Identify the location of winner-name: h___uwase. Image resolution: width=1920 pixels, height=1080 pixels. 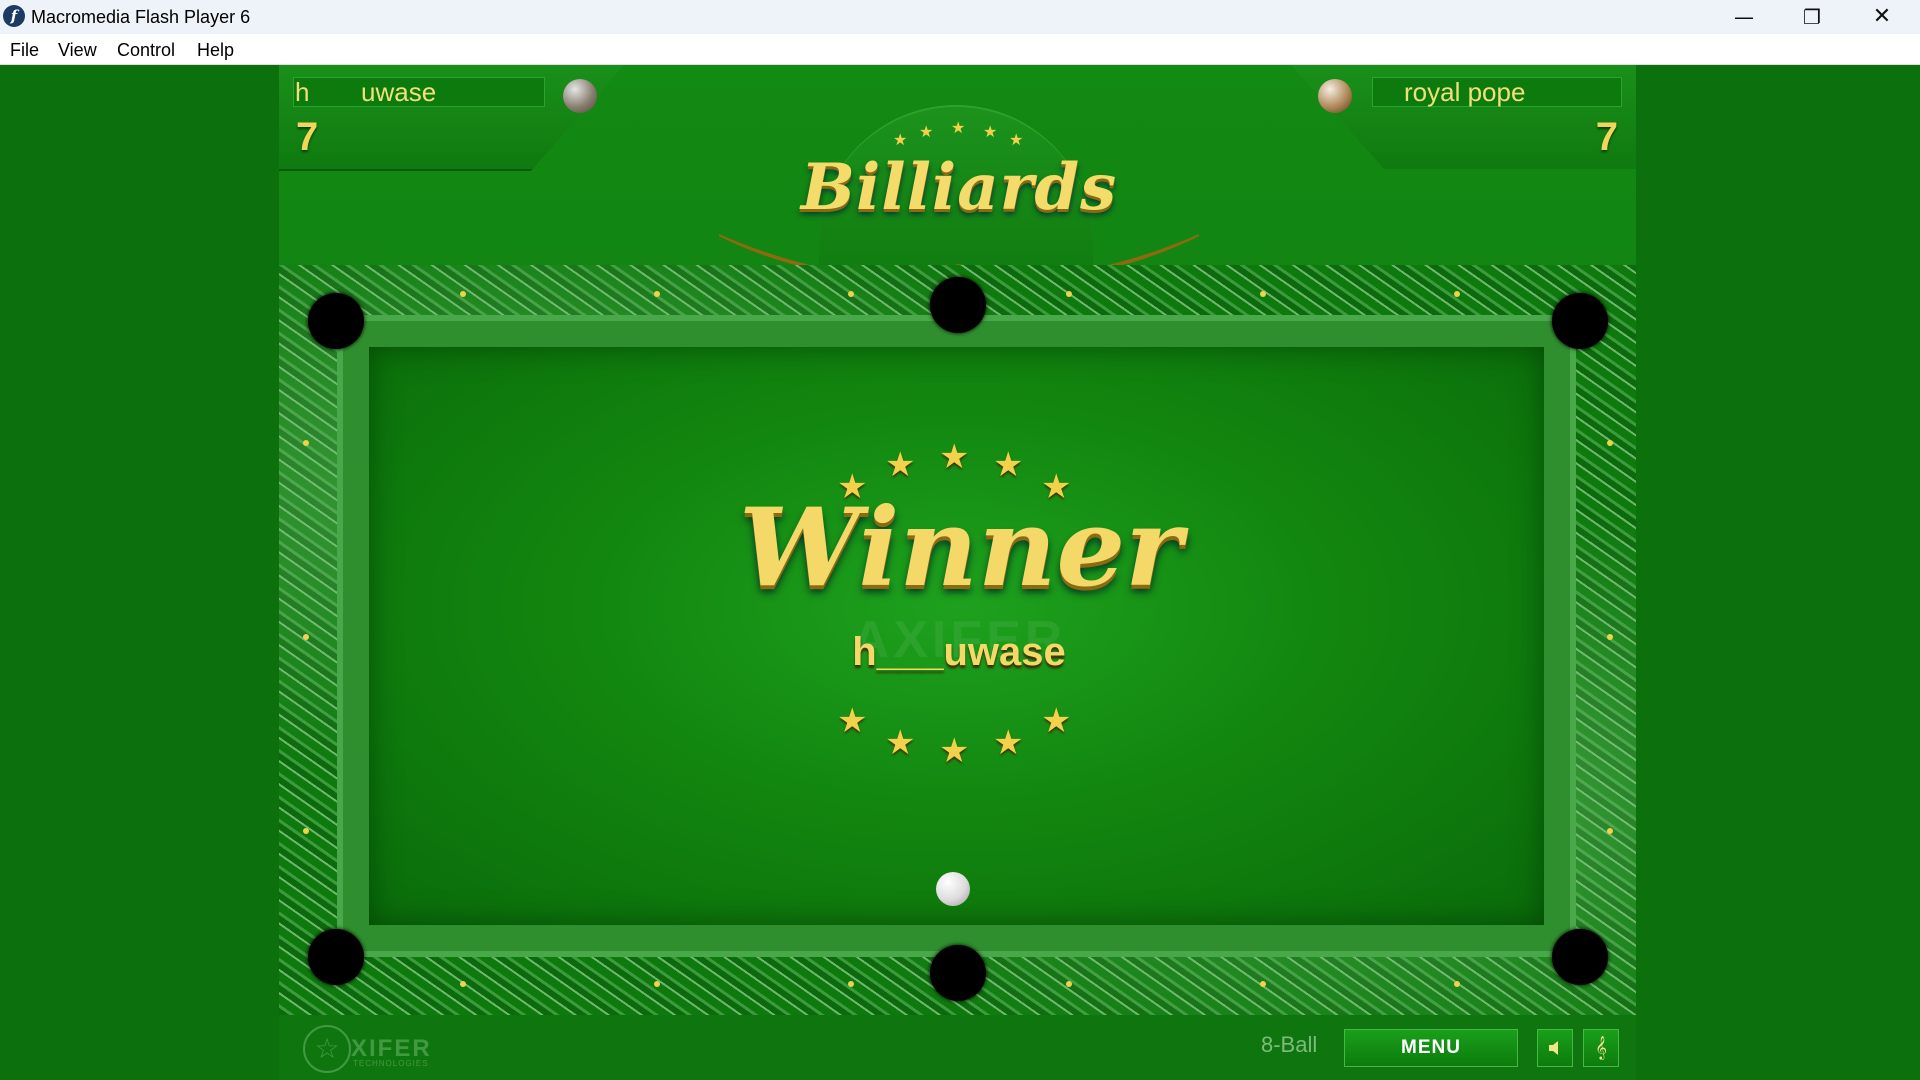
(959, 652).